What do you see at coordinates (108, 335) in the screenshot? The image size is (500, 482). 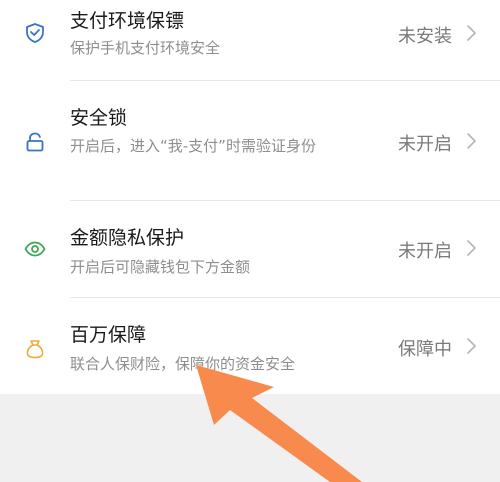 I see `item-title: 百万保障` at bounding box center [108, 335].